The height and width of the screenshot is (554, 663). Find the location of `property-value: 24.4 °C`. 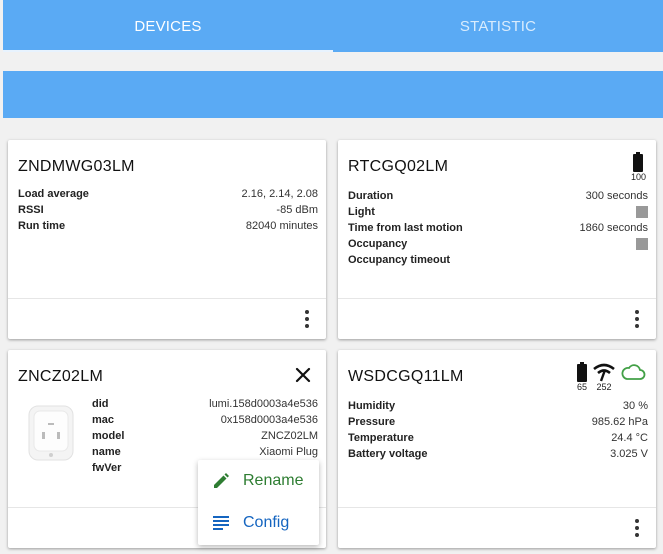

property-value: 24.4 °C is located at coordinates (629, 438).